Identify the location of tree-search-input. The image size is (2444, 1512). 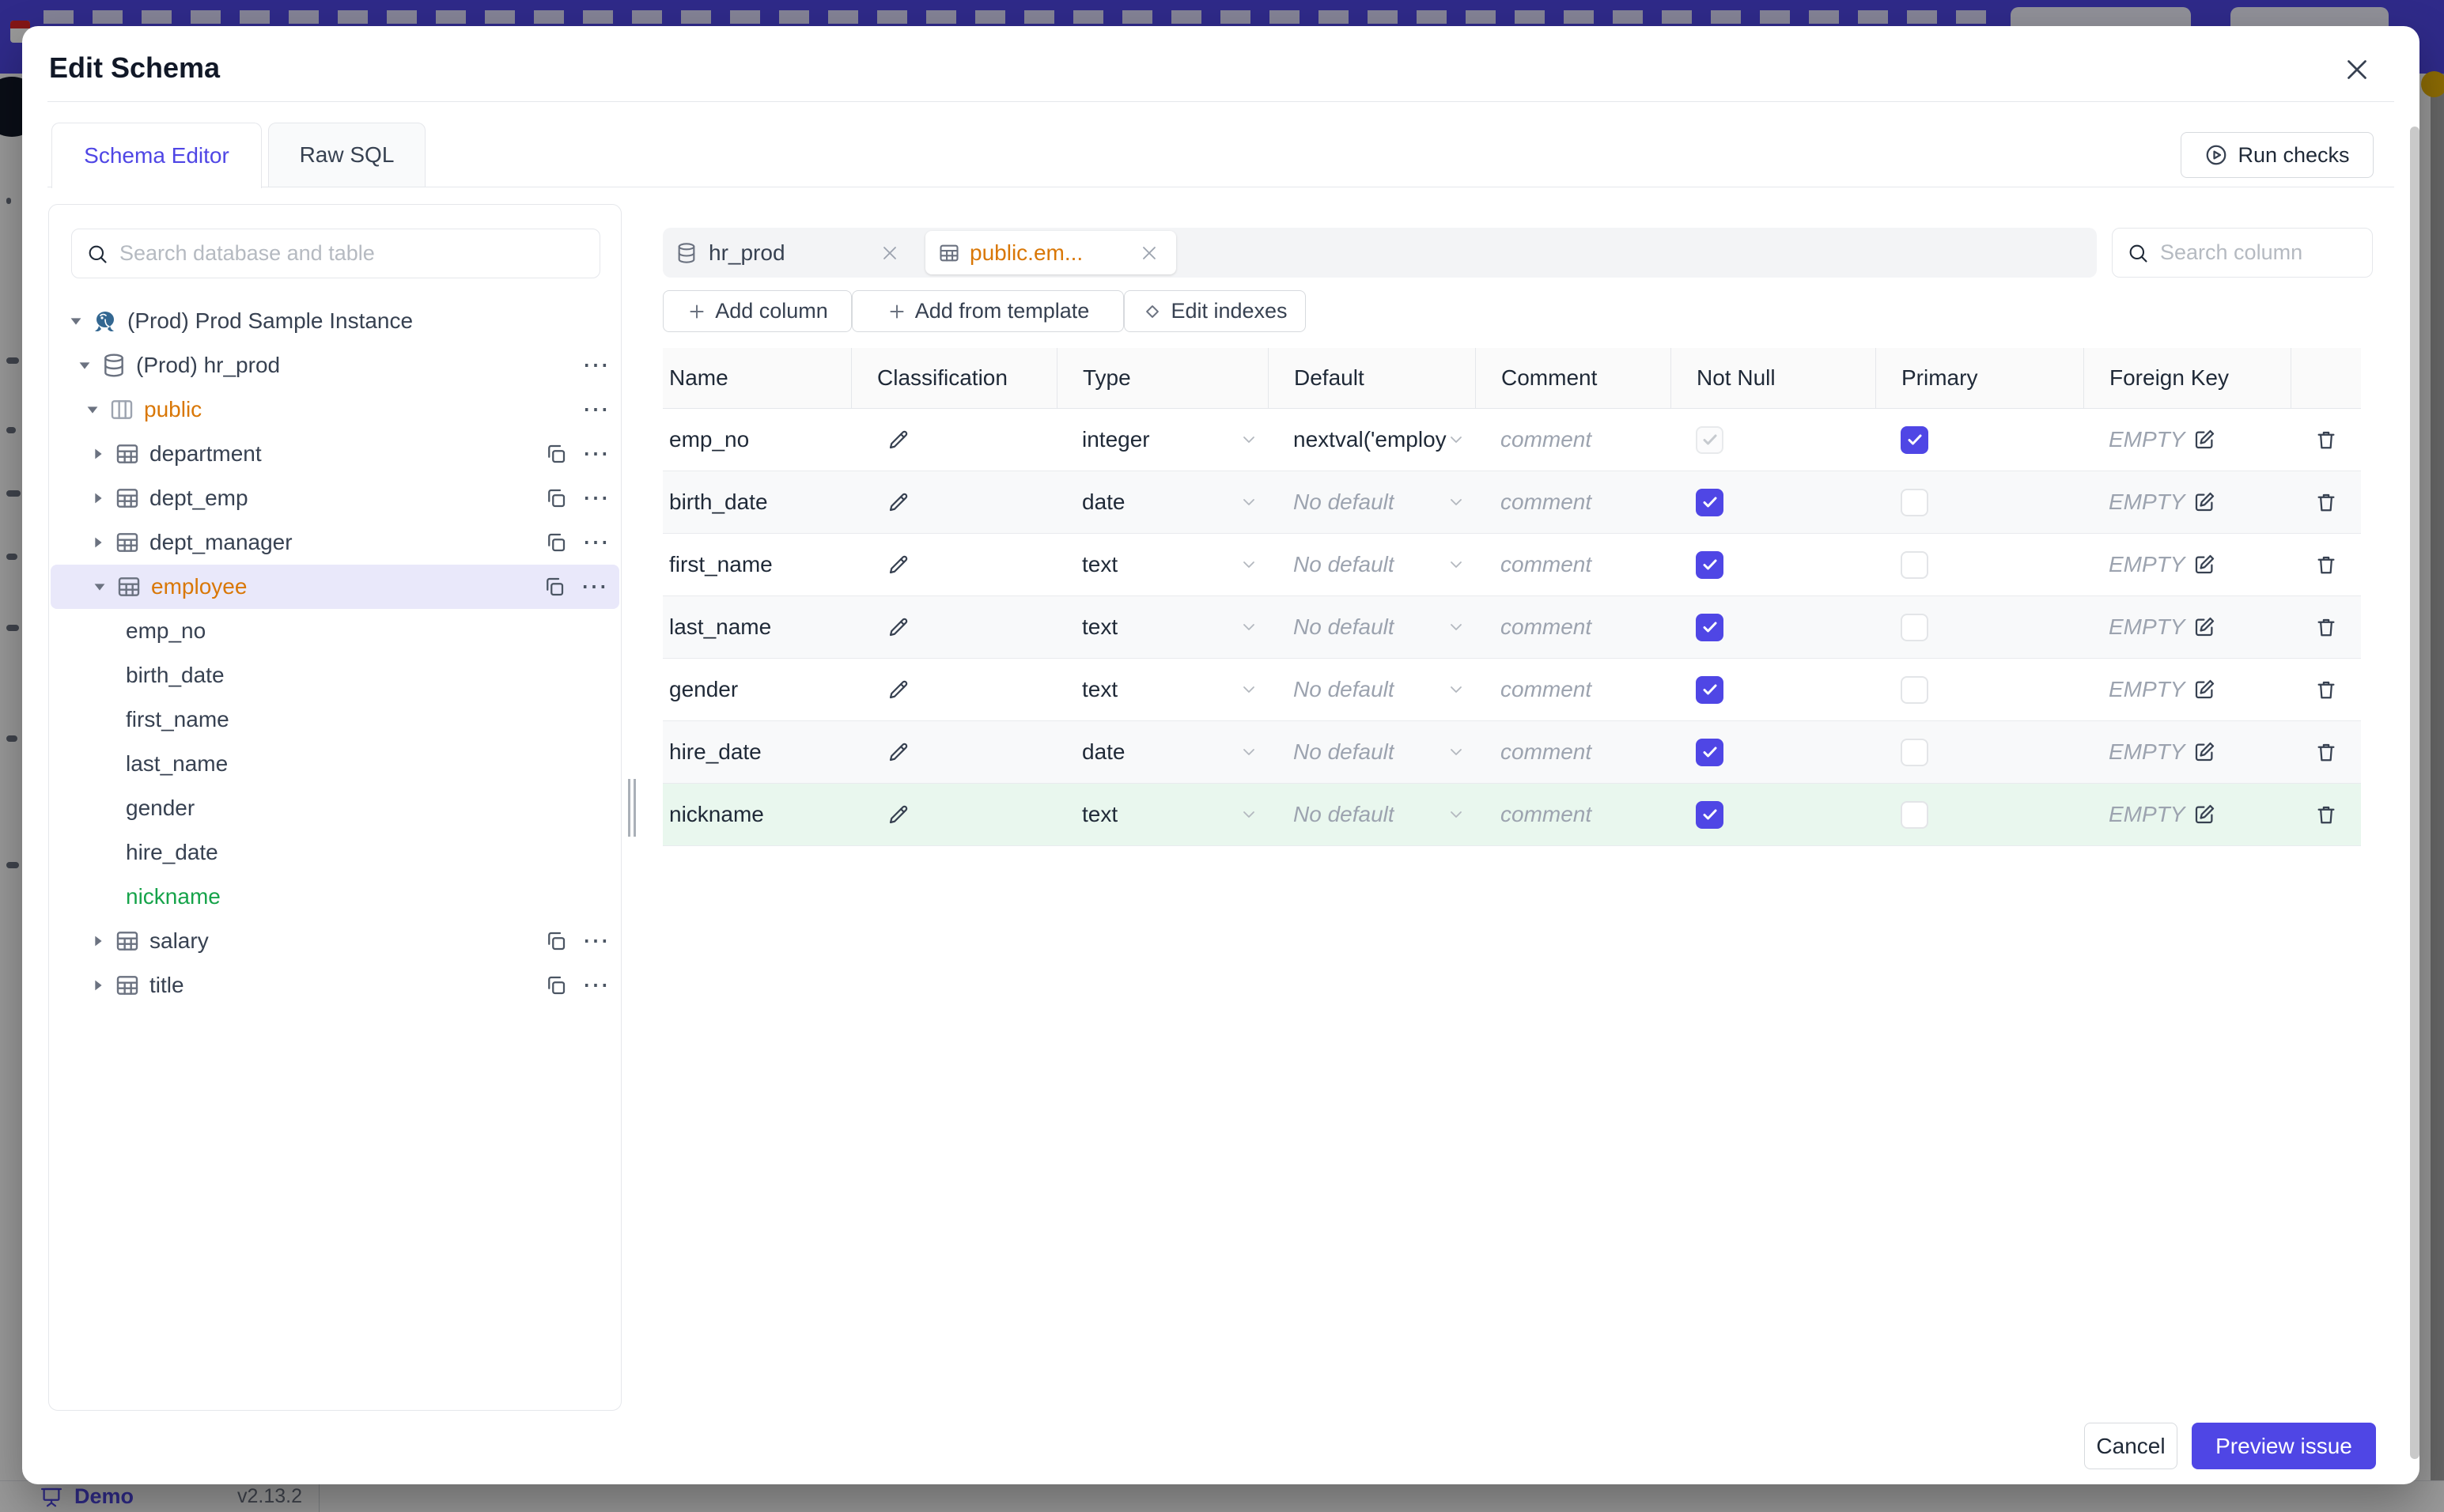
(336, 254).